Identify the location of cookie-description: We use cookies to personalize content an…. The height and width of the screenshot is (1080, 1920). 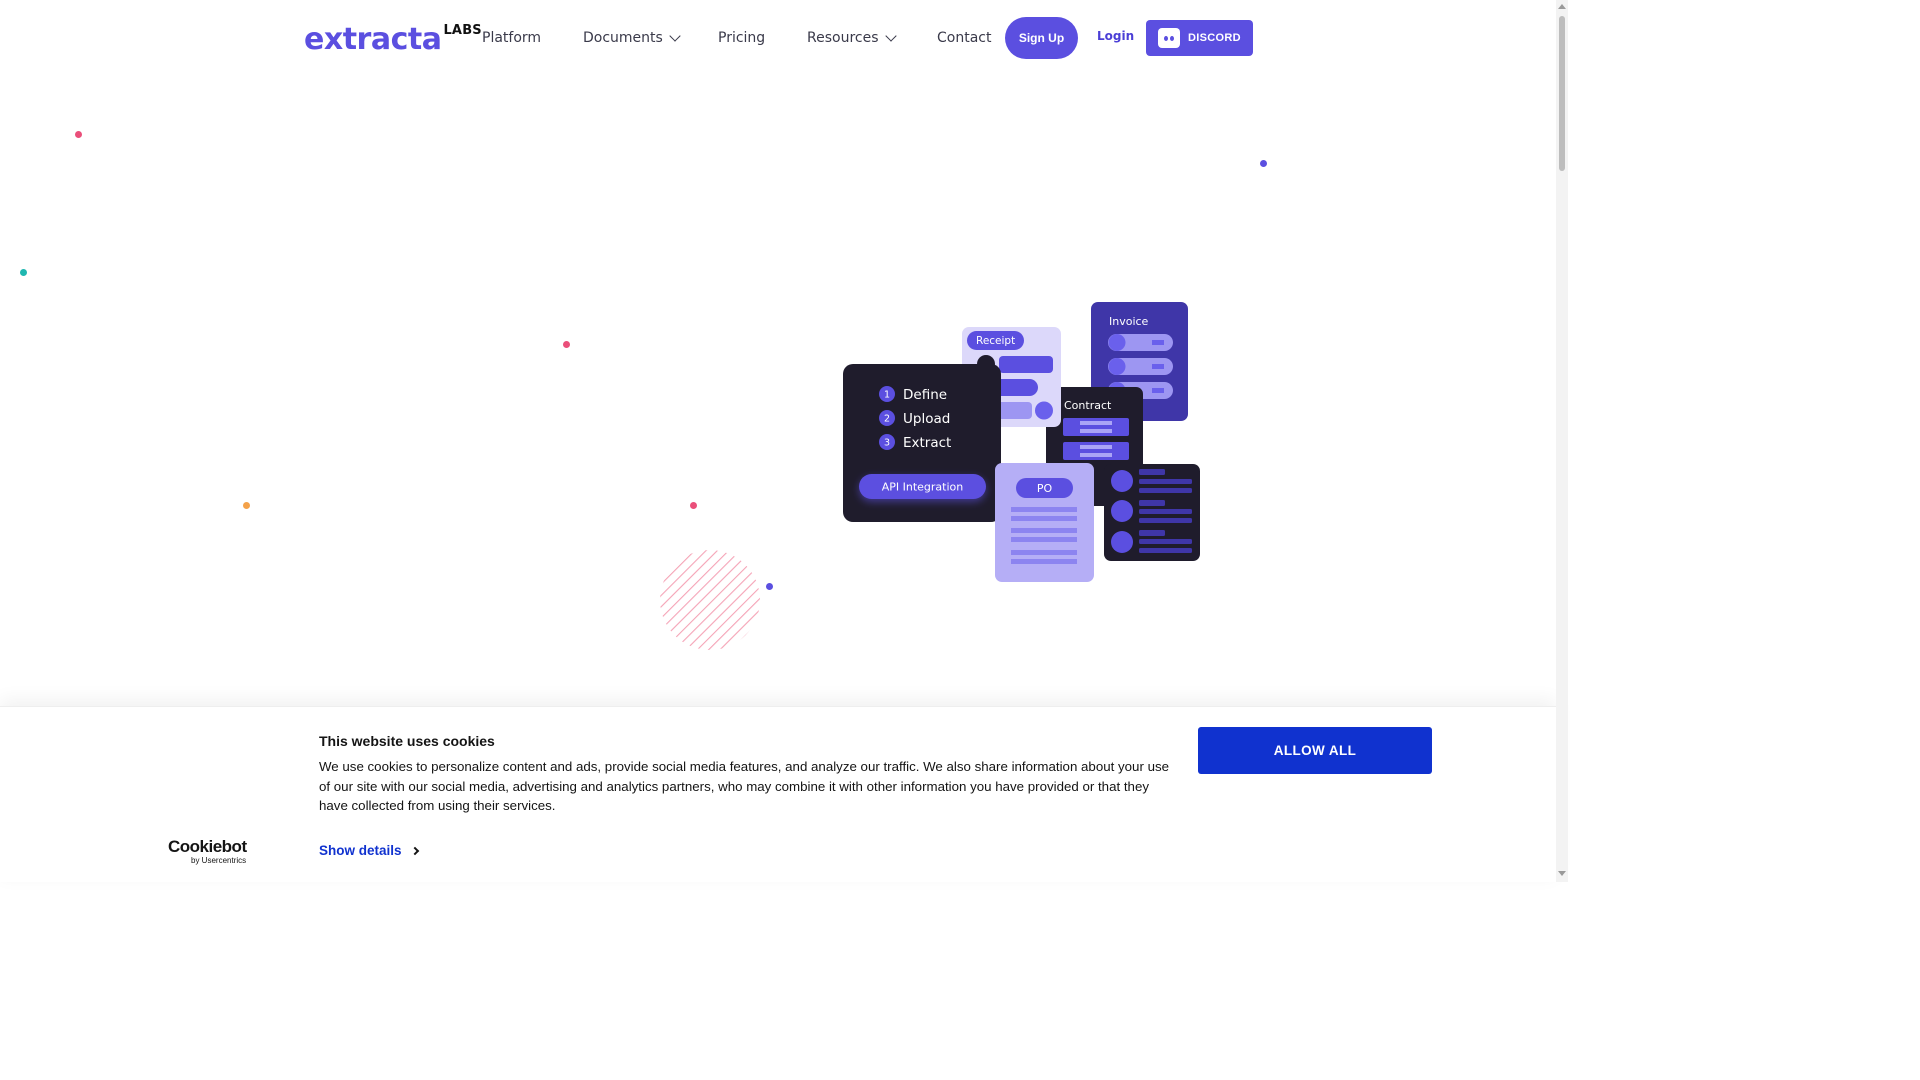
(744, 786).